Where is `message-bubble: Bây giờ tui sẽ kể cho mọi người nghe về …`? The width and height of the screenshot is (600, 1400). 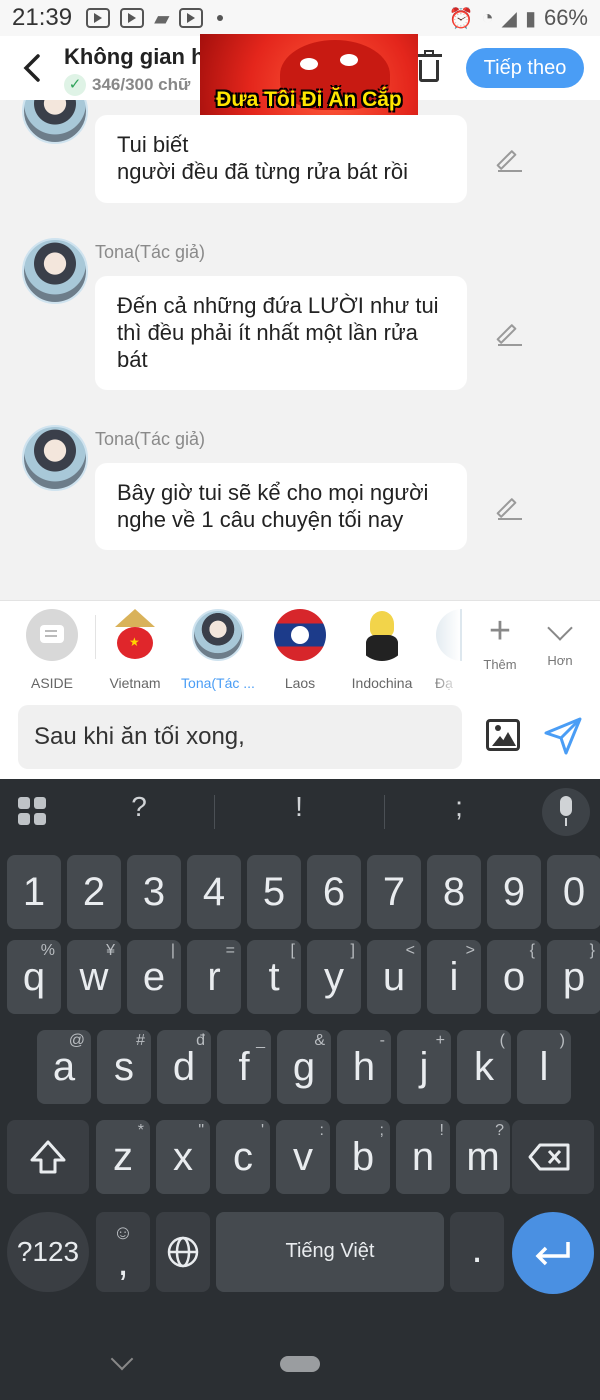
message-bubble: Bây giờ tui sẽ kể cho mọi người nghe về … is located at coordinates (281, 506).